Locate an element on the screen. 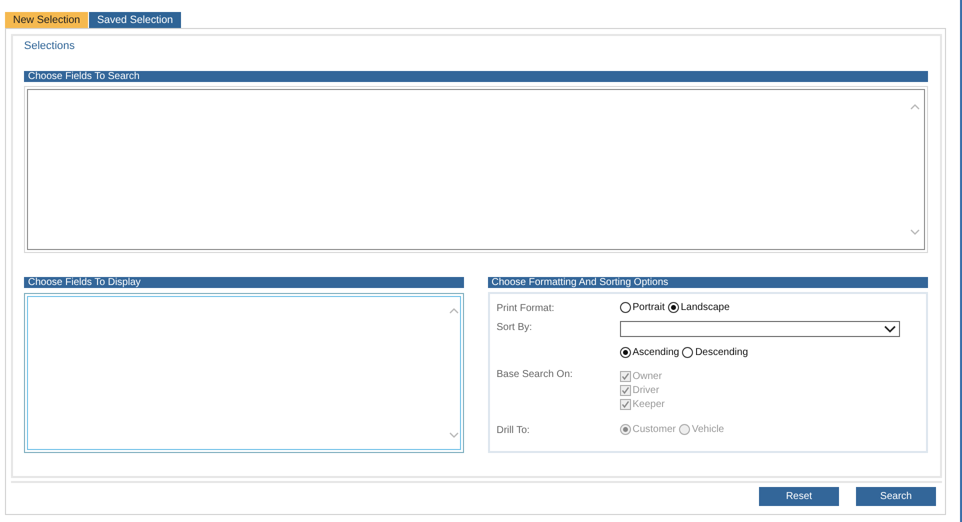 The height and width of the screenshot is (522, 962). panel-header: Choose Fields To Search is located at coordinates (476, 76).